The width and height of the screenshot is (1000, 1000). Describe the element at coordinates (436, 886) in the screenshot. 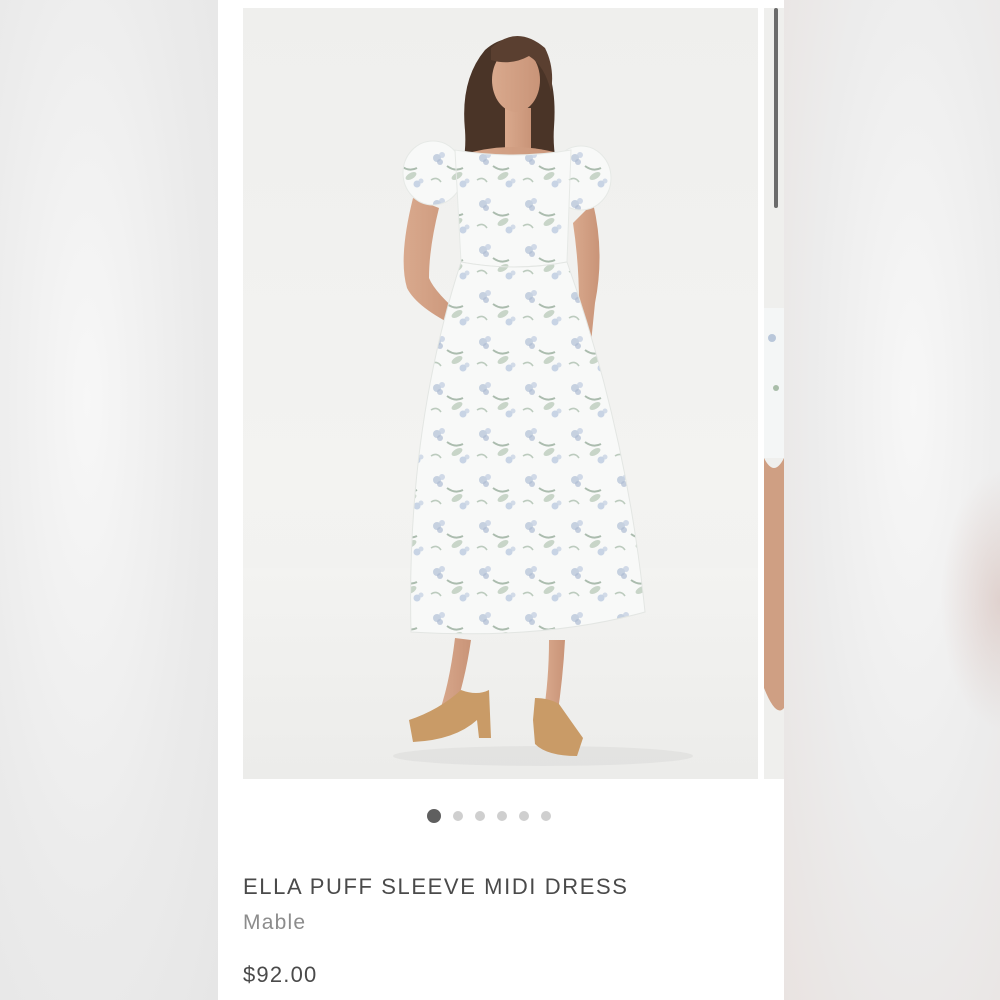

I see `product-title: ELLA PUFF SLEEVE MIDI DRESS` at that location.